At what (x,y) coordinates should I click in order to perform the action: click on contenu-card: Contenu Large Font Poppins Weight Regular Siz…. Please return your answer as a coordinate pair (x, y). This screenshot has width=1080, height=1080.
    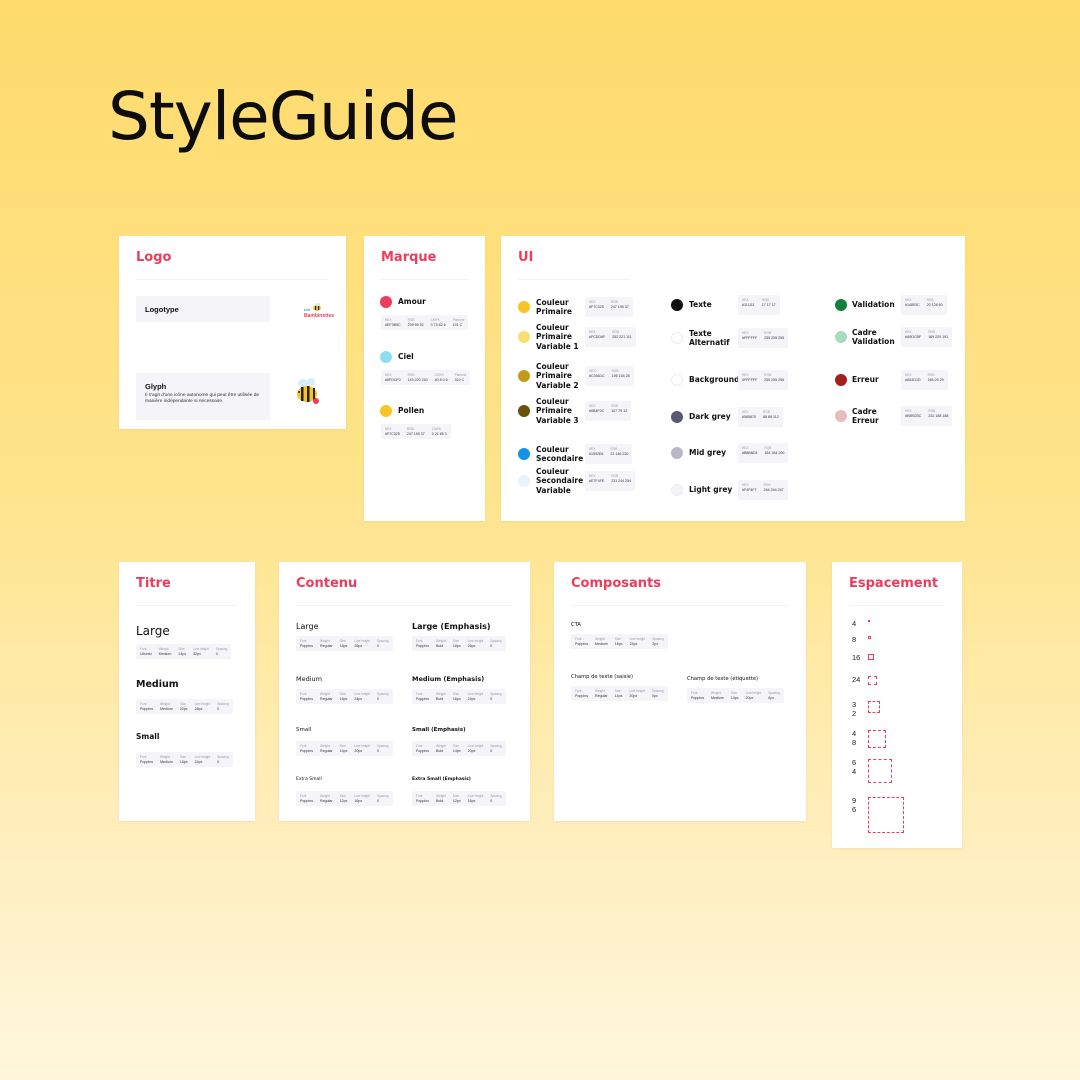
    Looking at the image, I should click on (404, 691).